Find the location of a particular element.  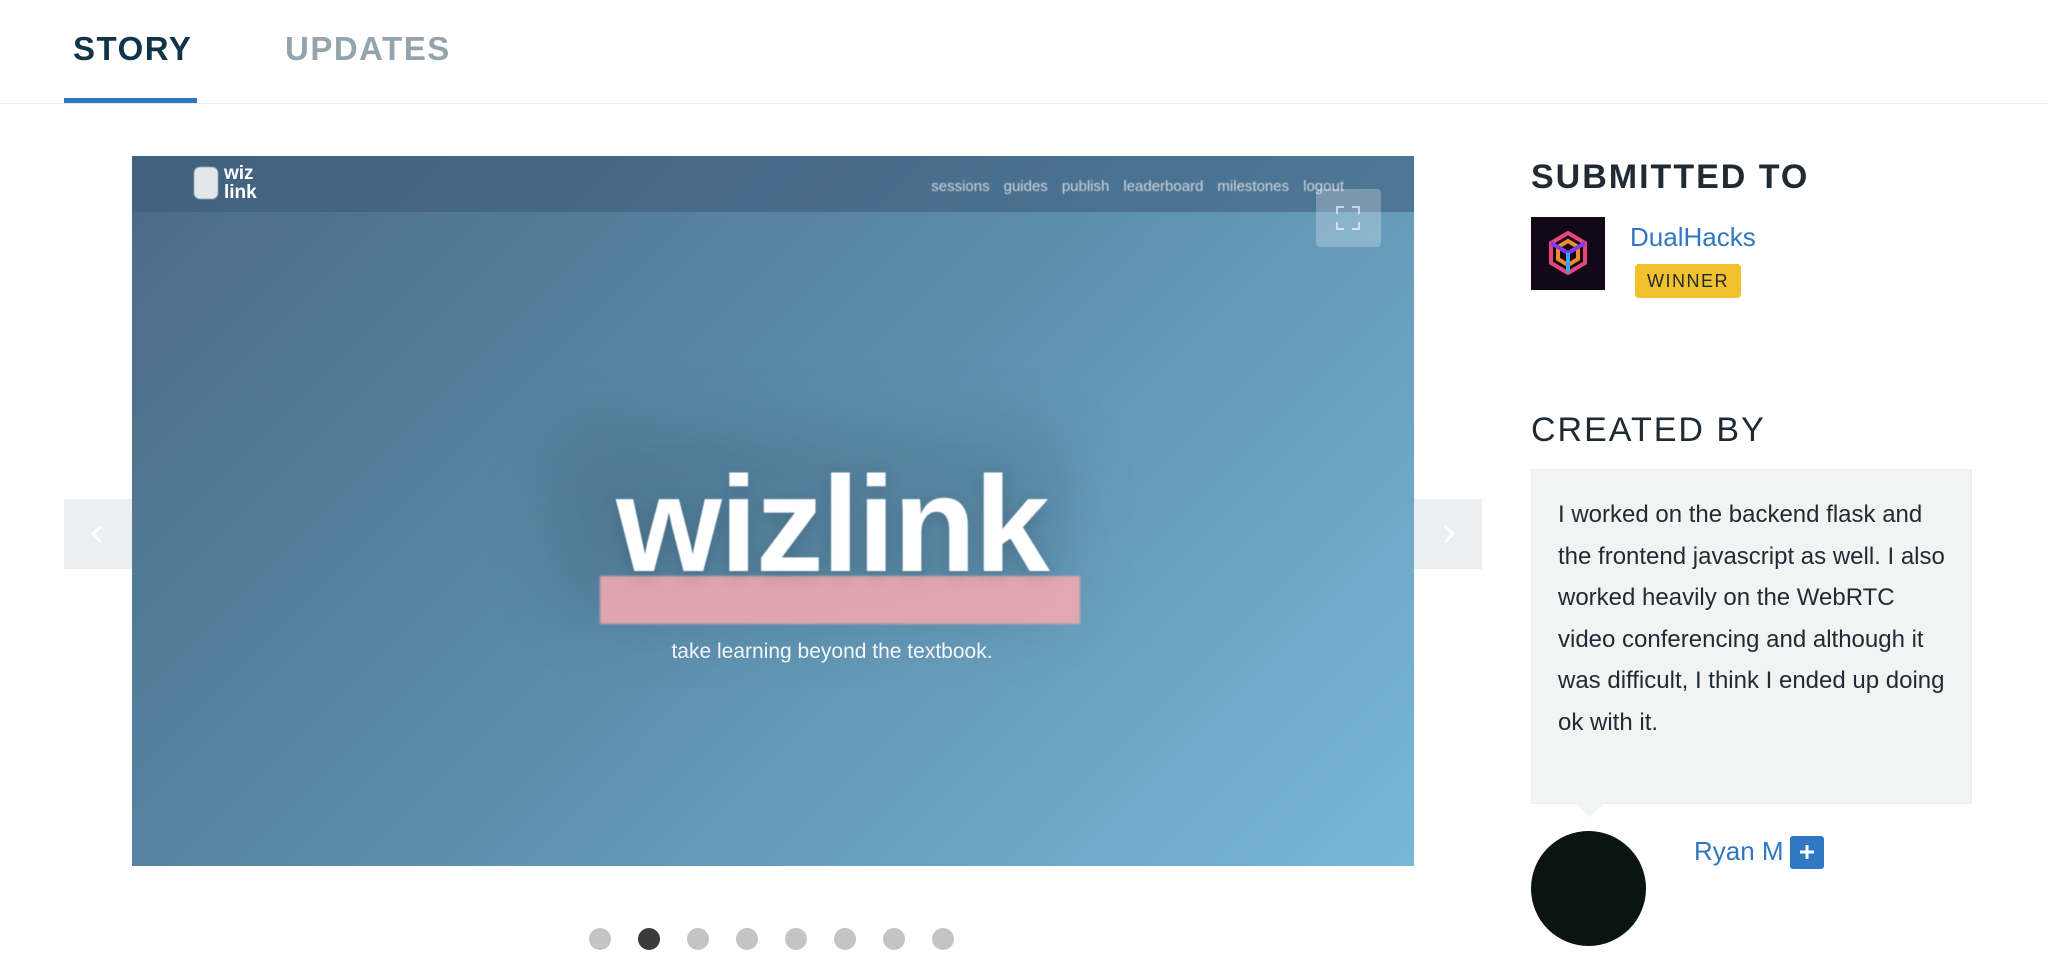

screenshot-menu-item: leaderboard is located at coordinates (1163, 186).